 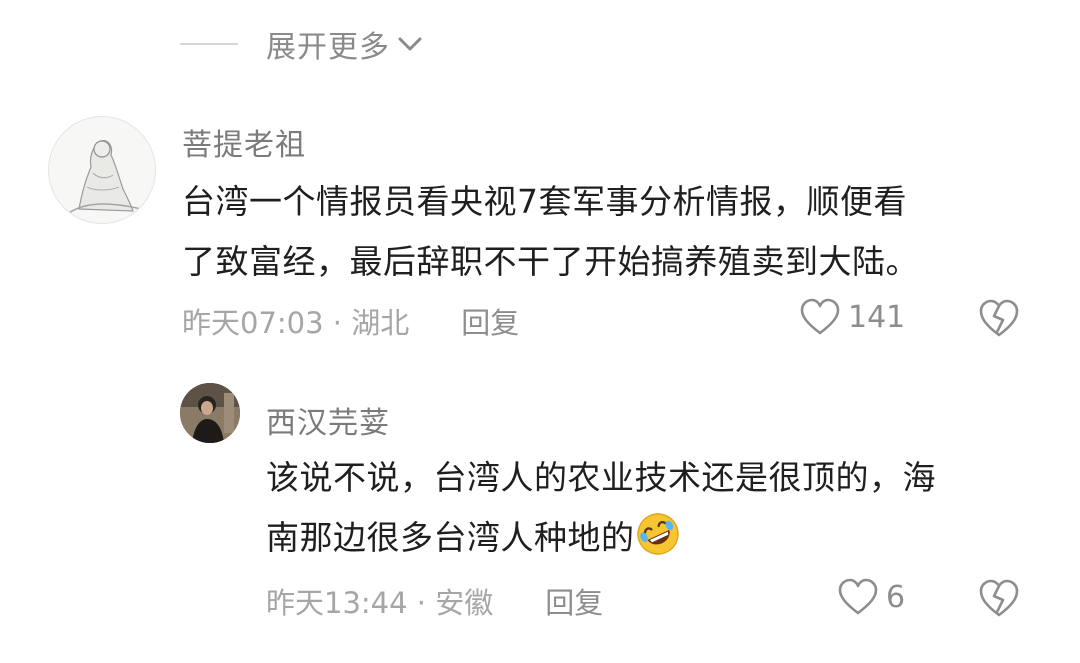 What do you see at coordinates (601, 477) in the screenshot?
I see `comment-text-line: 该说不说，台湾人的农业技术还是很顶的，海` at bounding box center [601, 477].